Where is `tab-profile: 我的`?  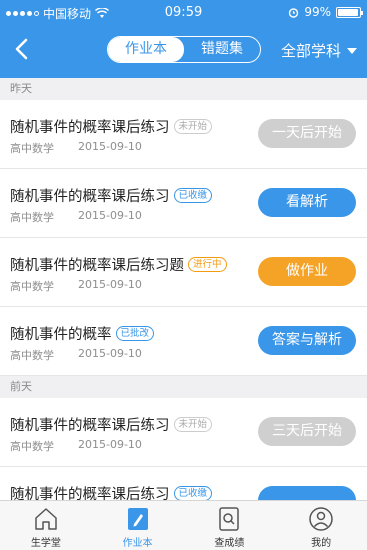 tab-profile: 我的 is located at coordinates (321, 525).